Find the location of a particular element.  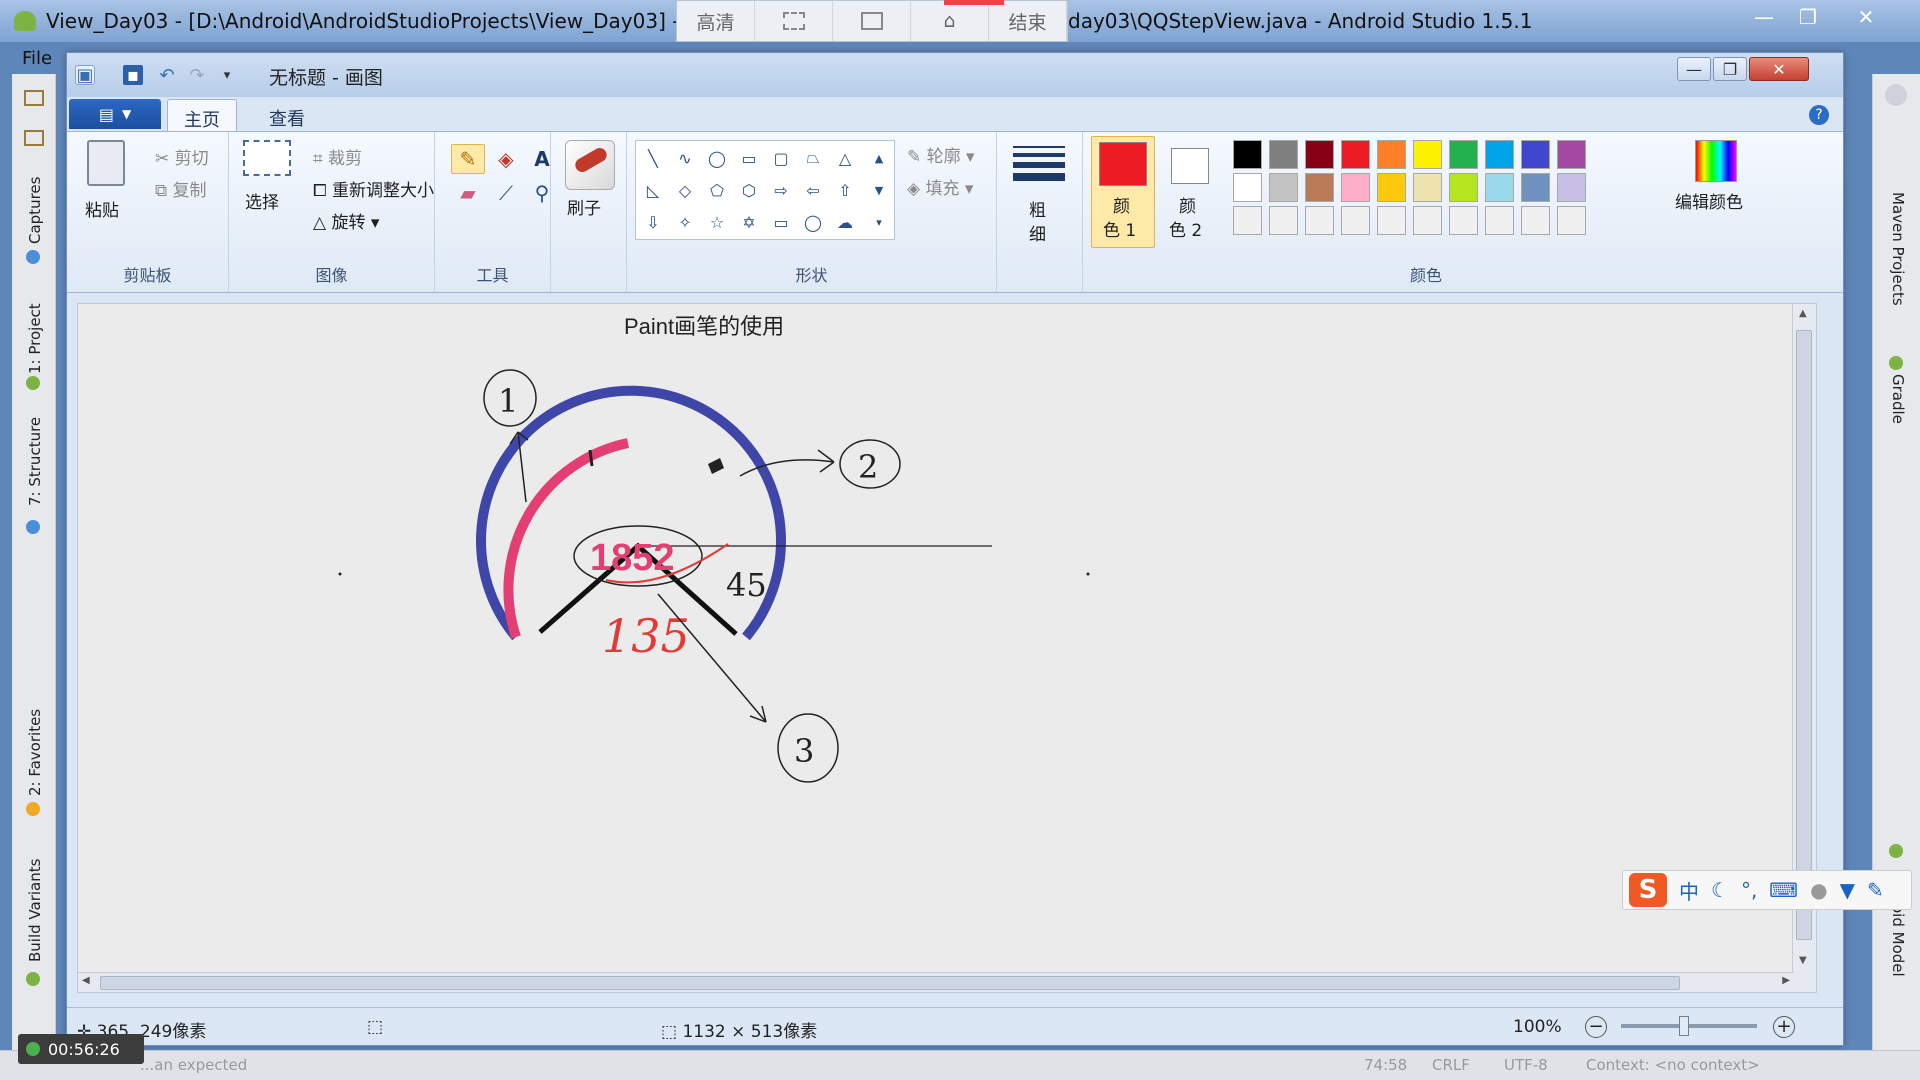

file-encoding: UTF-8 is located at coordinates (1526, 1065).